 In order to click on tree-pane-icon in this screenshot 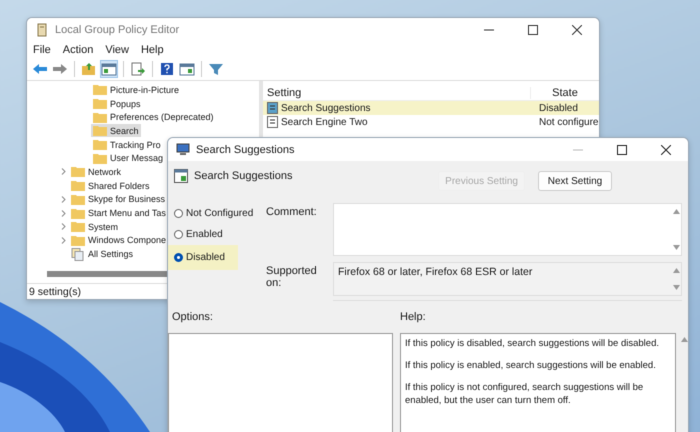, I will do `click(109, 69)`.